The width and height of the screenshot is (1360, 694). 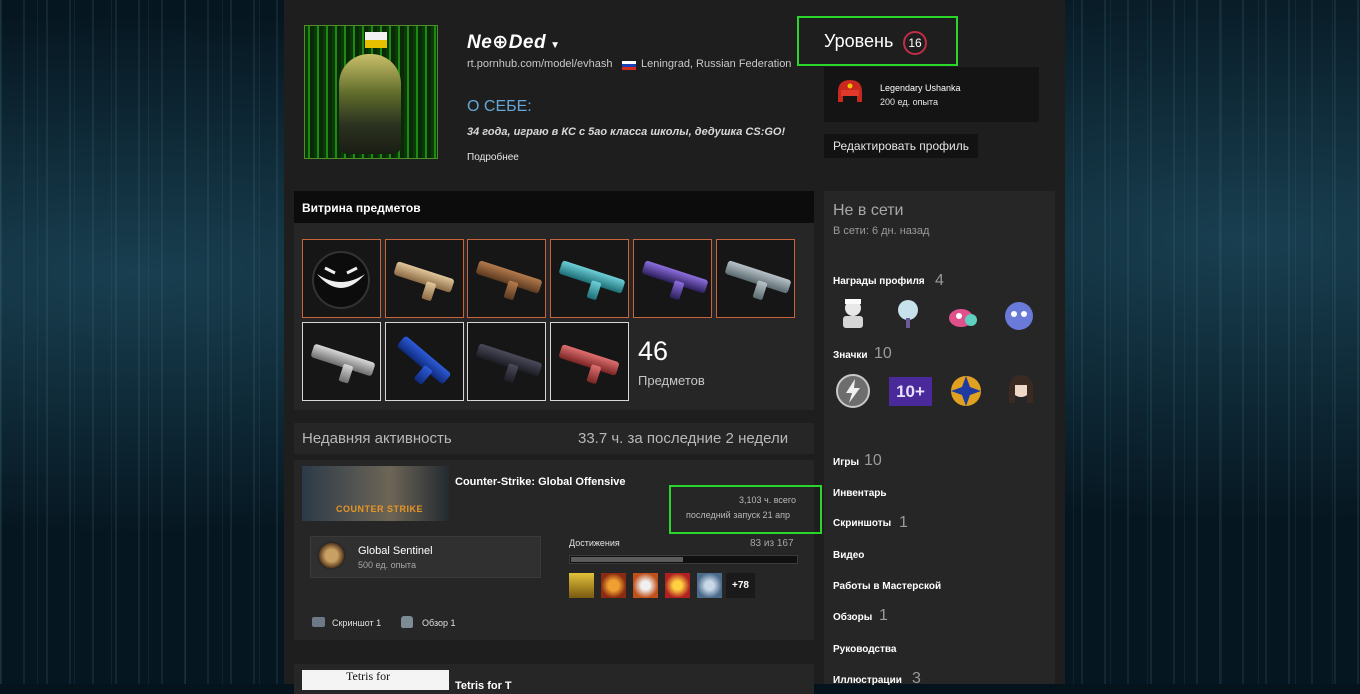 I want to click on sidebar-awards-count: 4, so click(x=939, y=280).